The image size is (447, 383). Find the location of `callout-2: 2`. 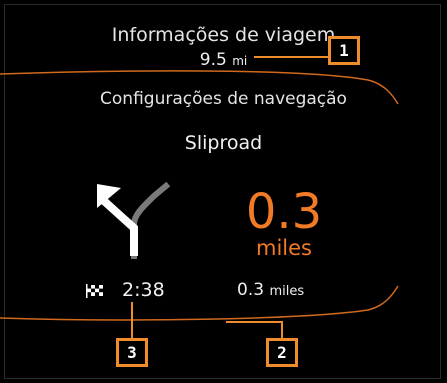

callout-2: 2 is located at coordinates (282, 352).